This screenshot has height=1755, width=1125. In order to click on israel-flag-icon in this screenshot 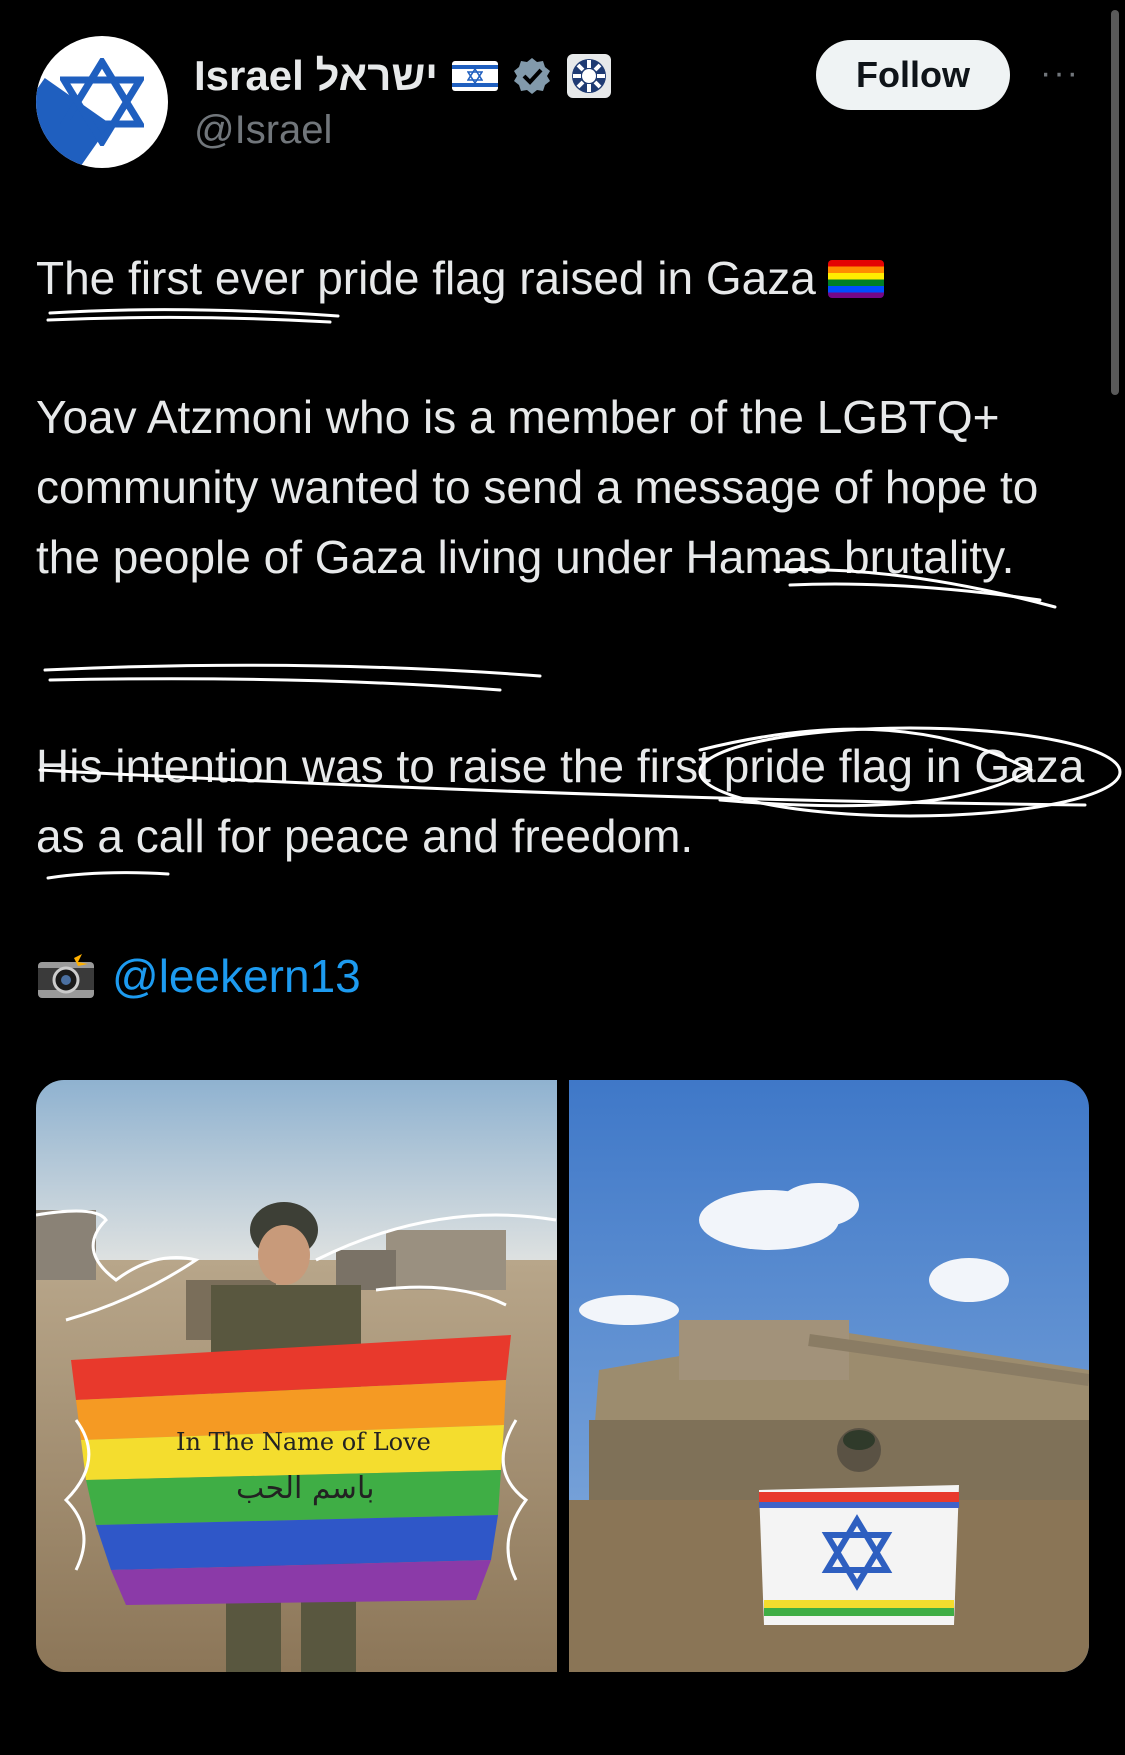, I will do `click(474, 76)`.